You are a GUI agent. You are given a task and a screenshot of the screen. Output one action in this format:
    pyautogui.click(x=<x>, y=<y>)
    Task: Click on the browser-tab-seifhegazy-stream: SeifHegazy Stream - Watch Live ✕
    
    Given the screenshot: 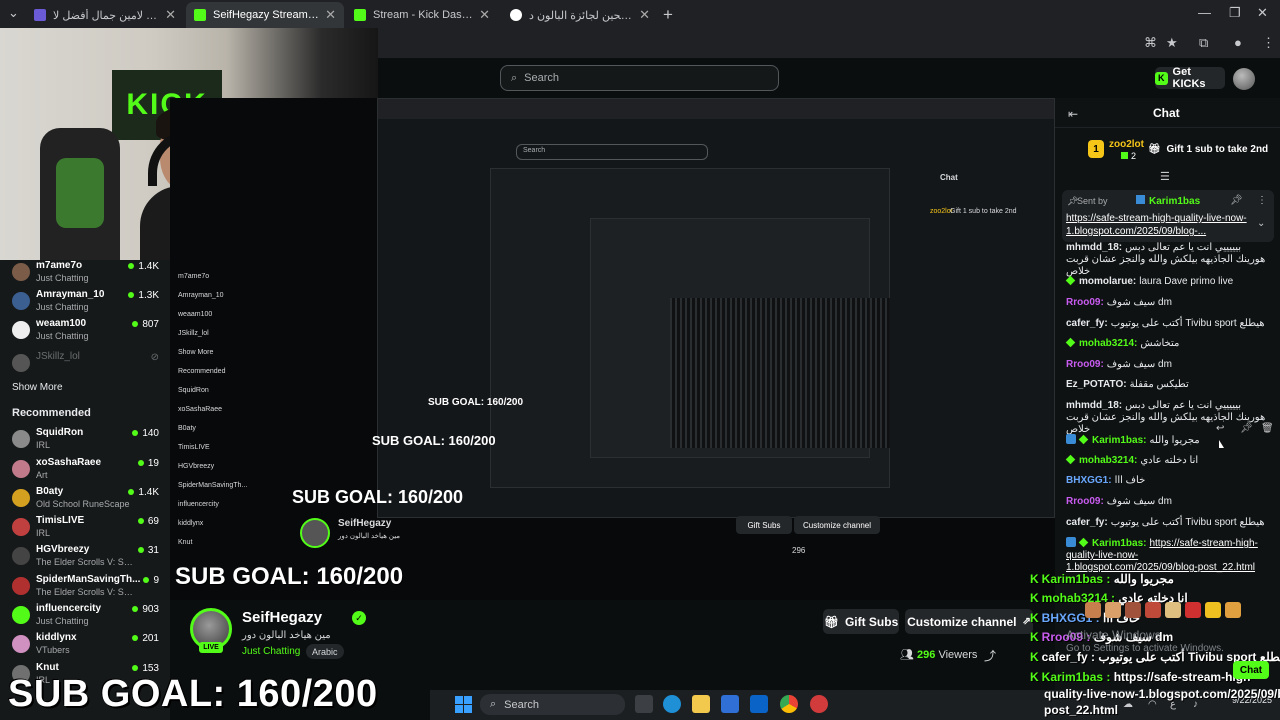 What is the action you would take?
    pyautogui.click(x=265, y=15)
    